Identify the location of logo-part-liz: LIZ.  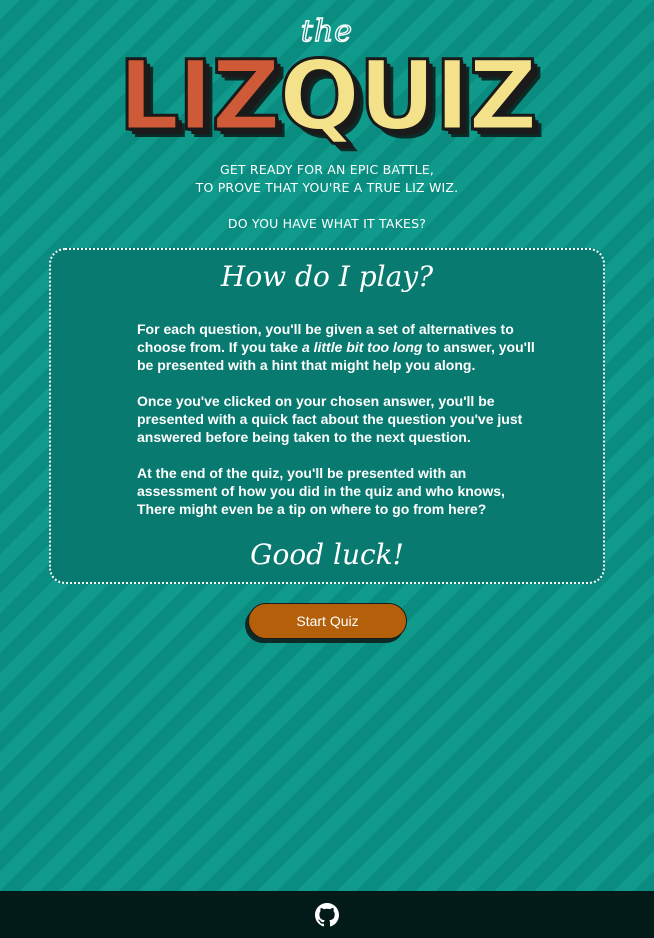
(199, 96).